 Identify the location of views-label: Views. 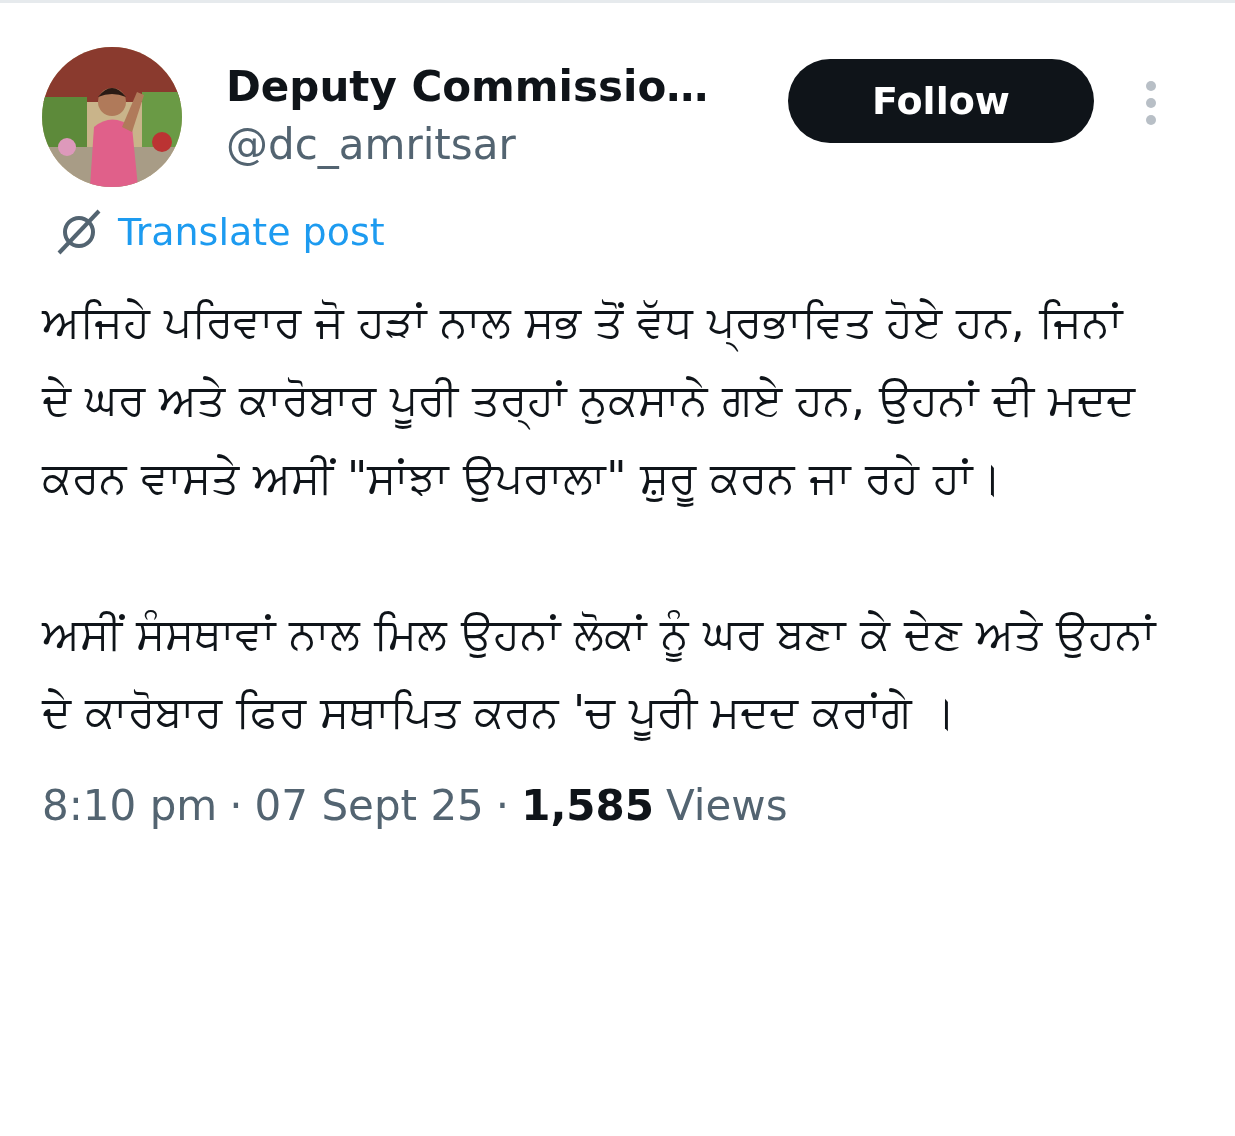
(727, 805).